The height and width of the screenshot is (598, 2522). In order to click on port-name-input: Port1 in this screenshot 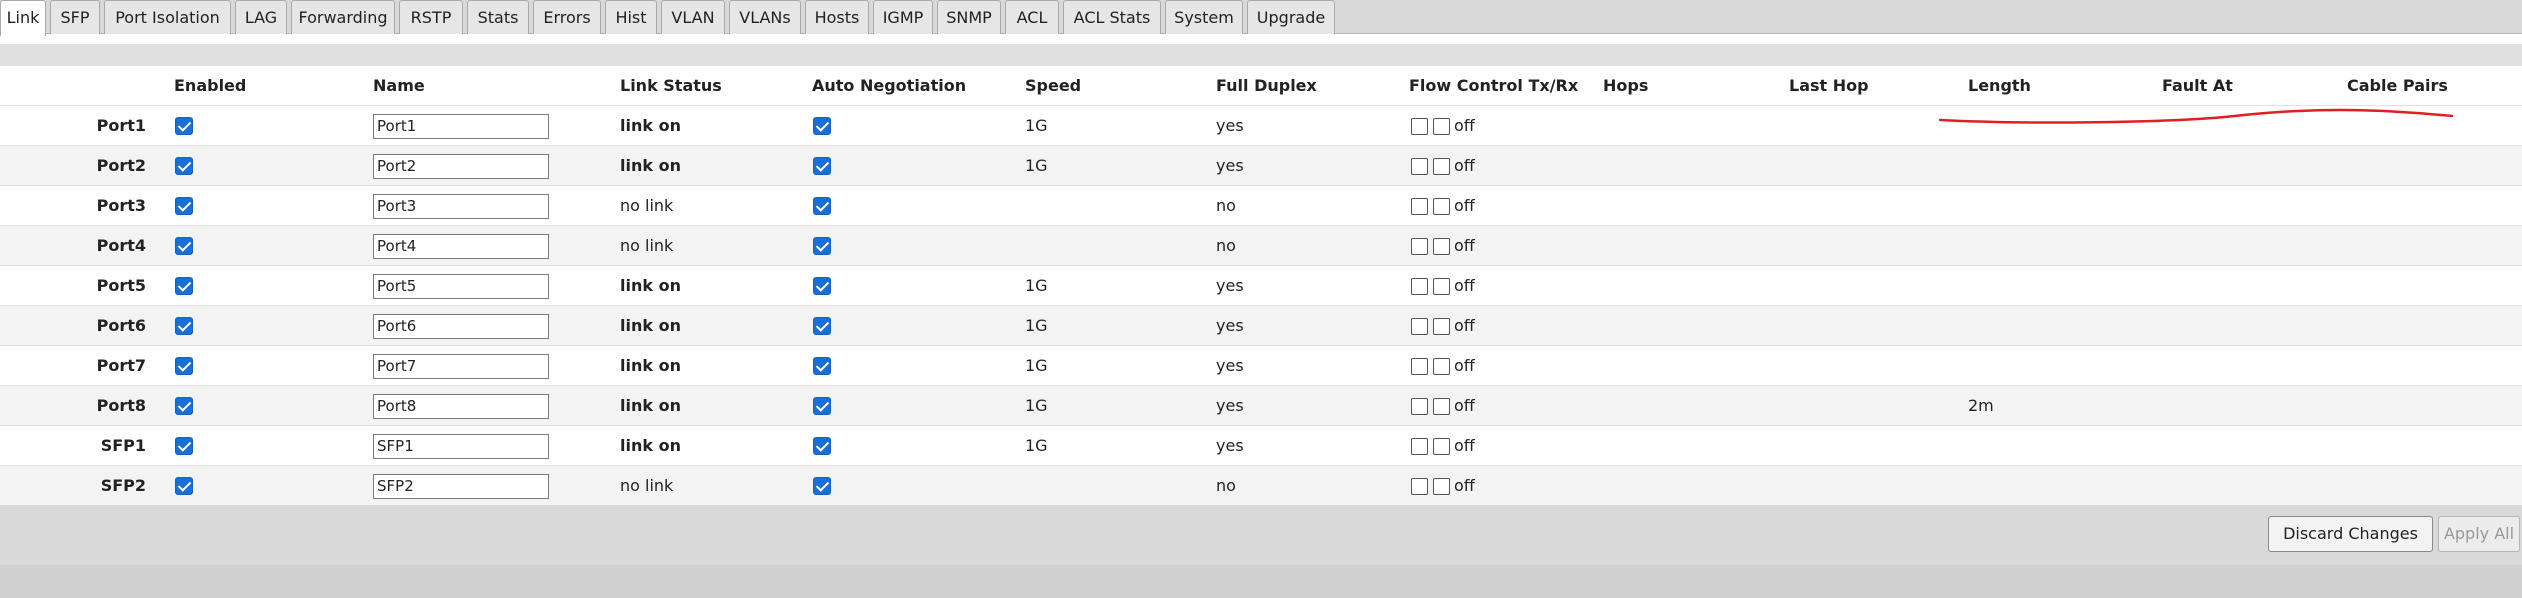, I will do `click(461, 126)`.